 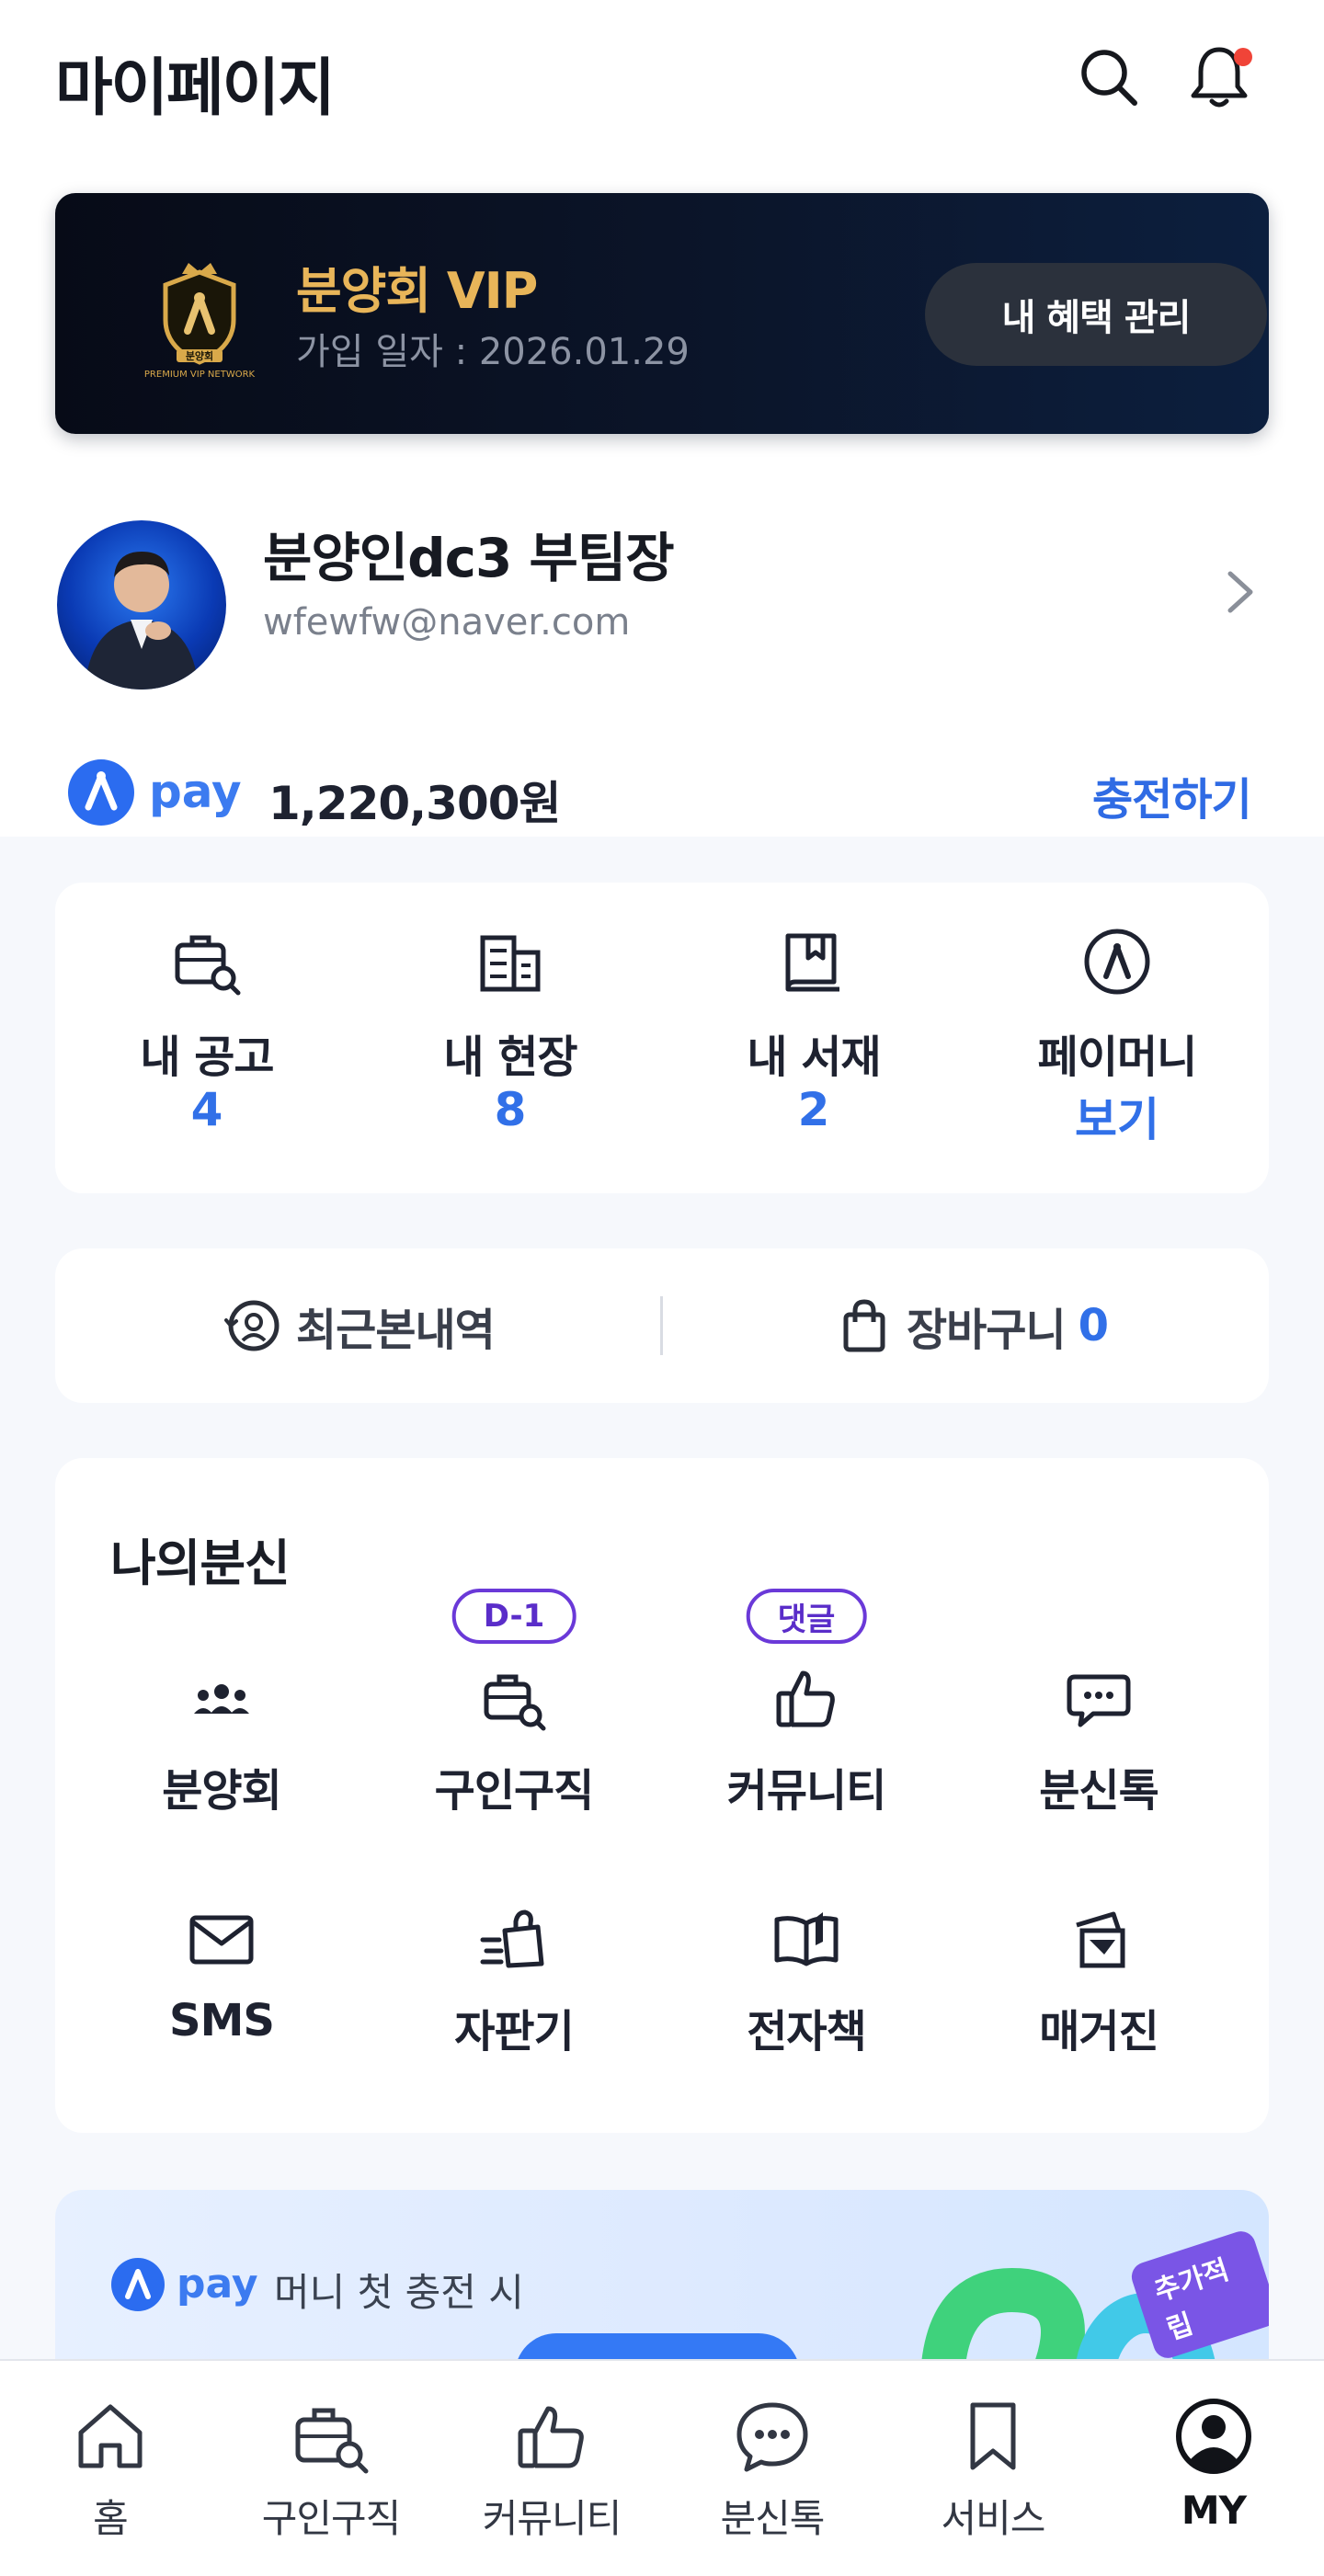 What do you see at coordinates (195, 791) in the screenshot?
I see `pay-logo-text: pay` at bounding box center [195, 791].